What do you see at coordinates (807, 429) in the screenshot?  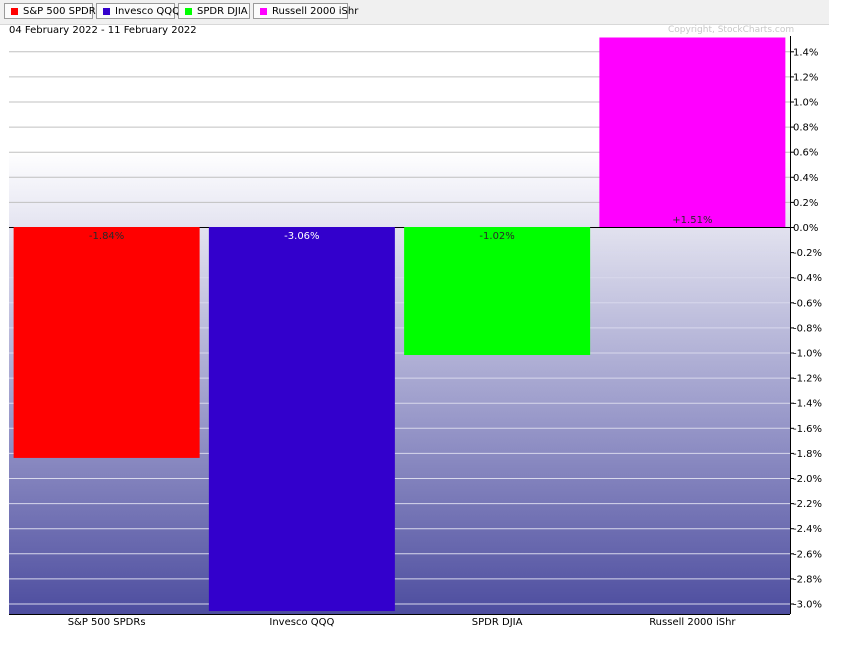 I see `y-tick-label: -1.6%` at bounding box center [807, 429].